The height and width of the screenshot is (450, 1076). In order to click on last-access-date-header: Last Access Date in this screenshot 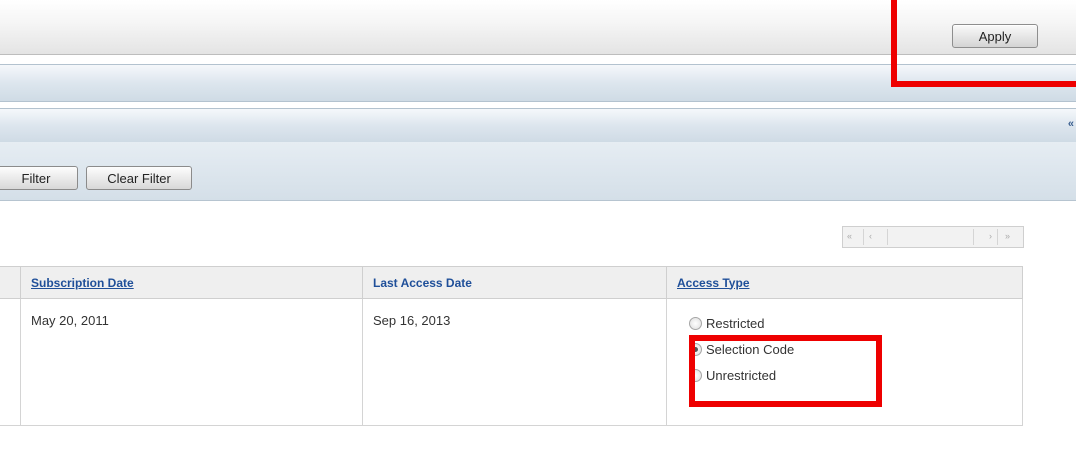, I will do `click(514, 282)`.